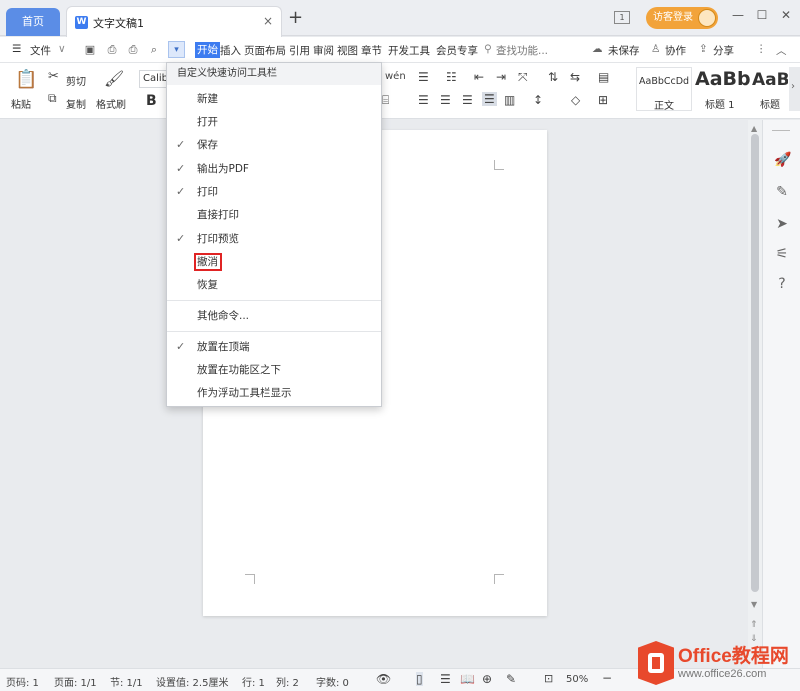 The image size is (800, 691). What do you see at coordinates (511, 679) in the screenshot?
I see `writing-mode-icon: ✎` at bounding box center [511, 679].